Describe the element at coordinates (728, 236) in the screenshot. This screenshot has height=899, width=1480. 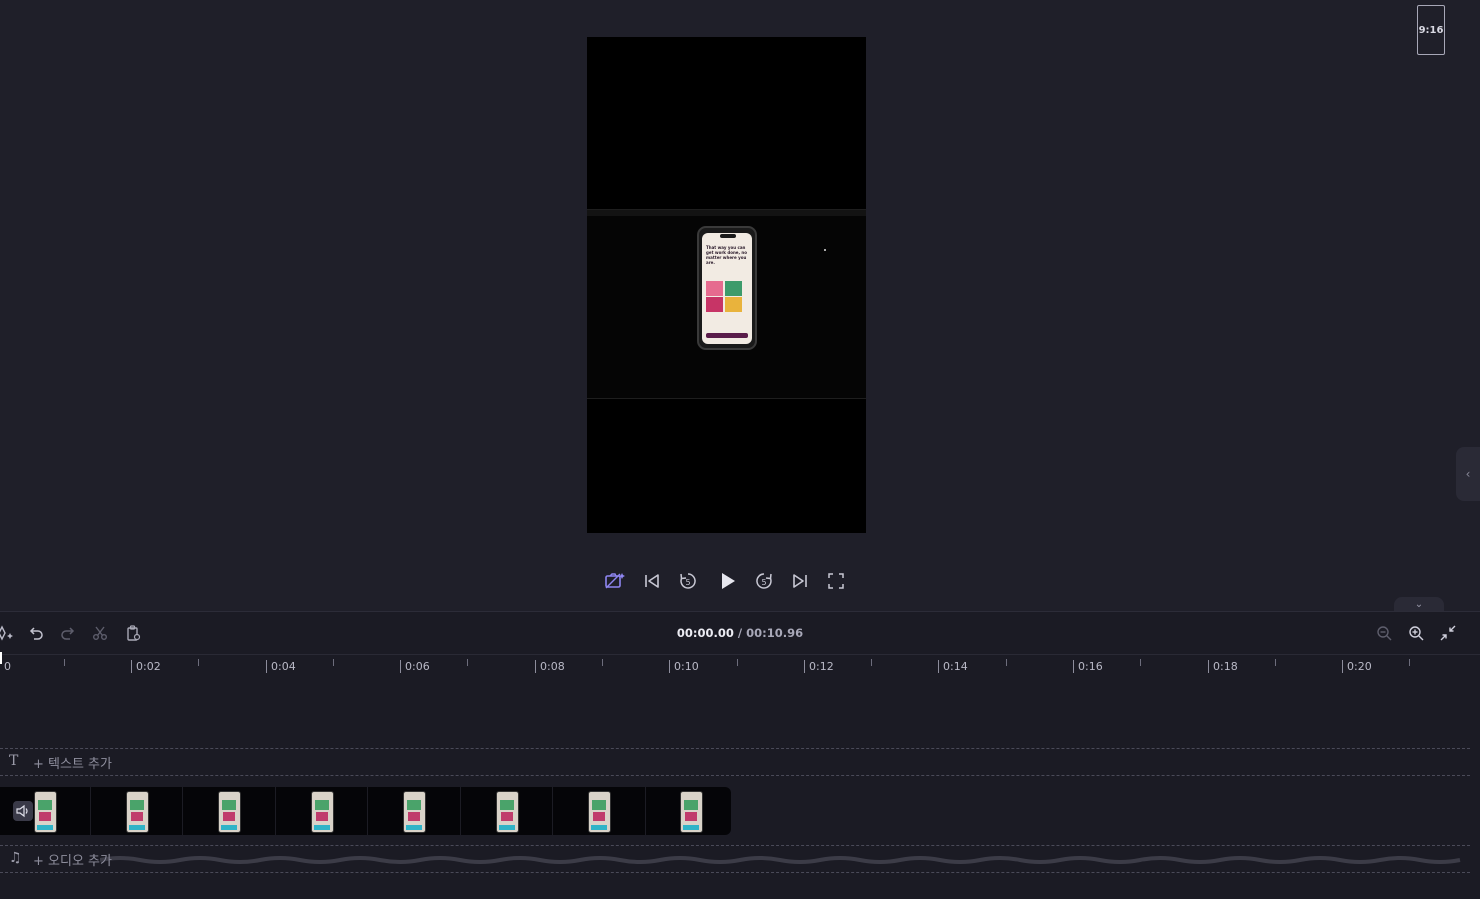
I see `phone-notch` at that location.